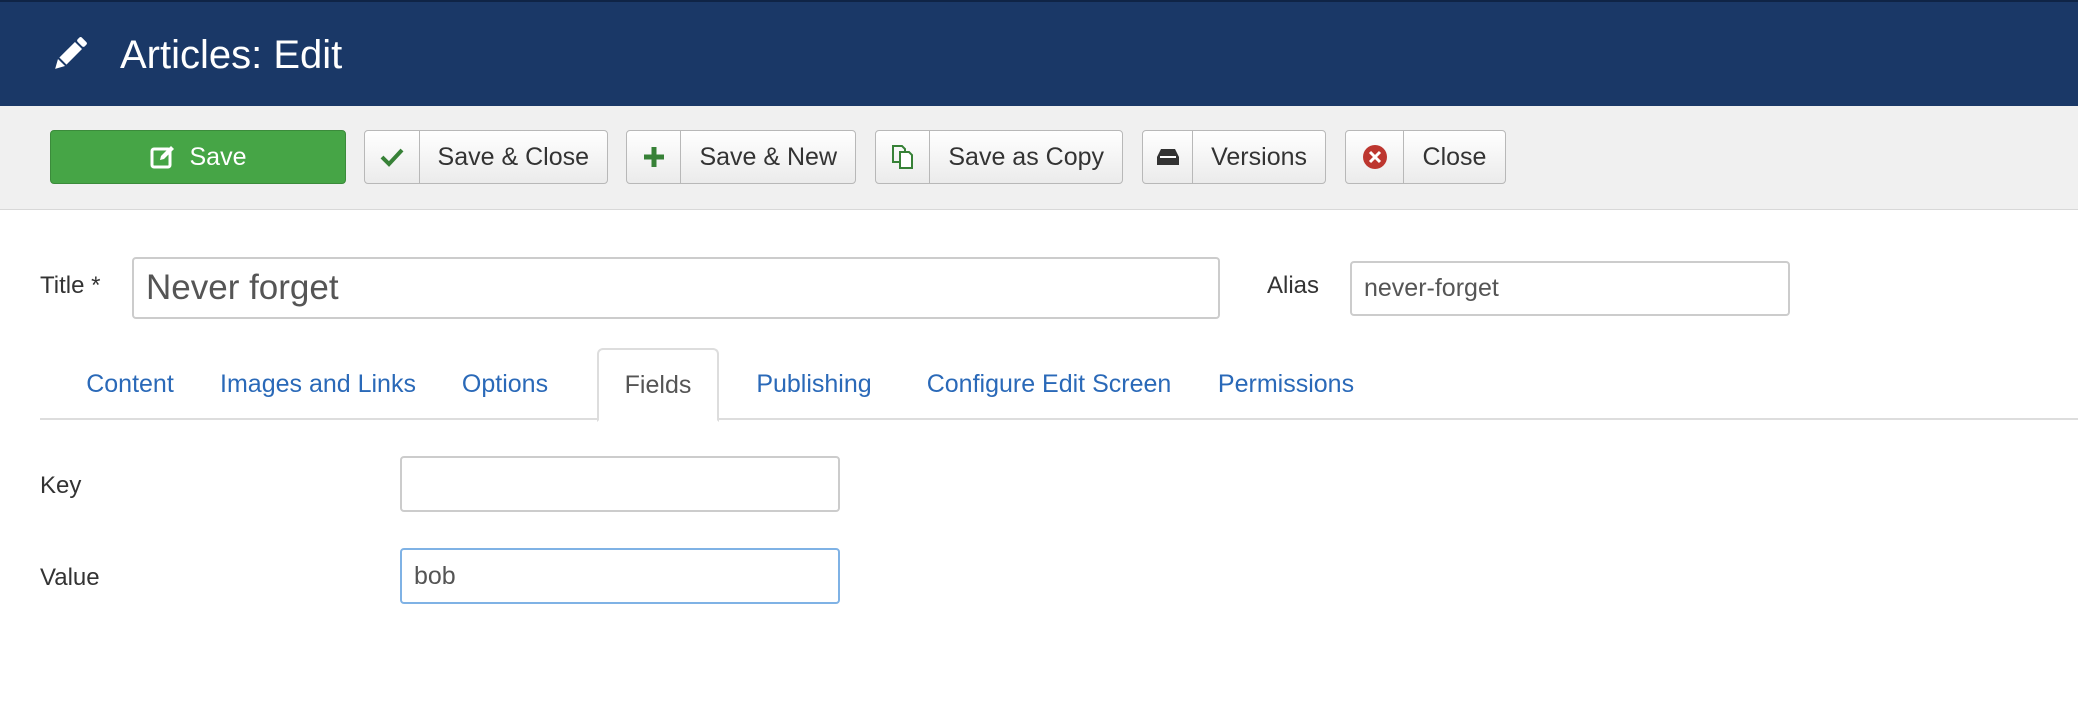  What do you see at coordinates (620, 576) in the screenshot?
I see `value-input` at bounding box center [620, 576].